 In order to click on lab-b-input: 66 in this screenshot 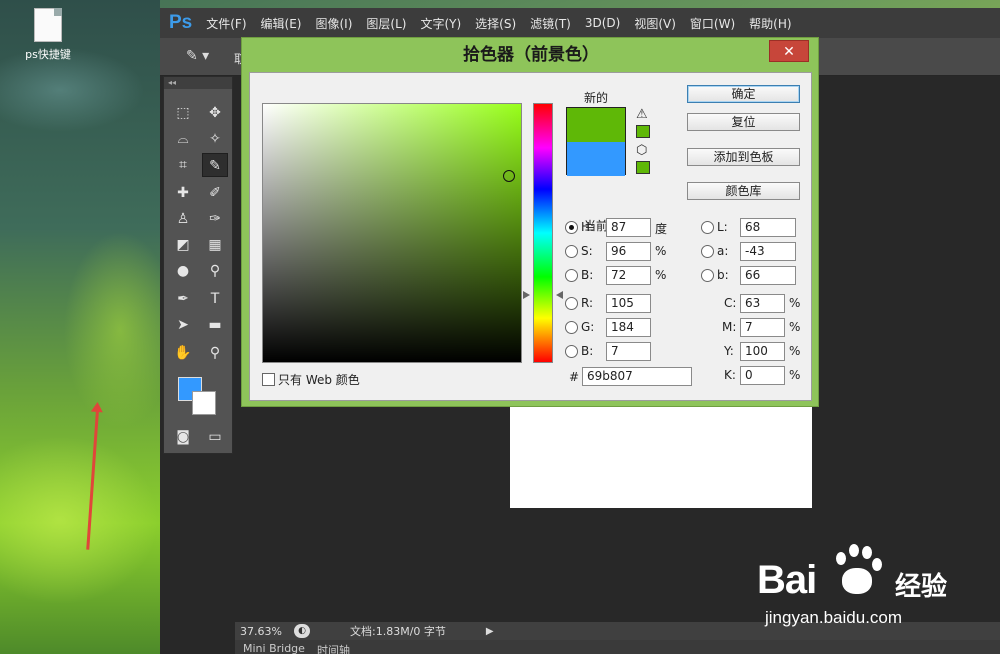, I will do `click(768, 275)`.